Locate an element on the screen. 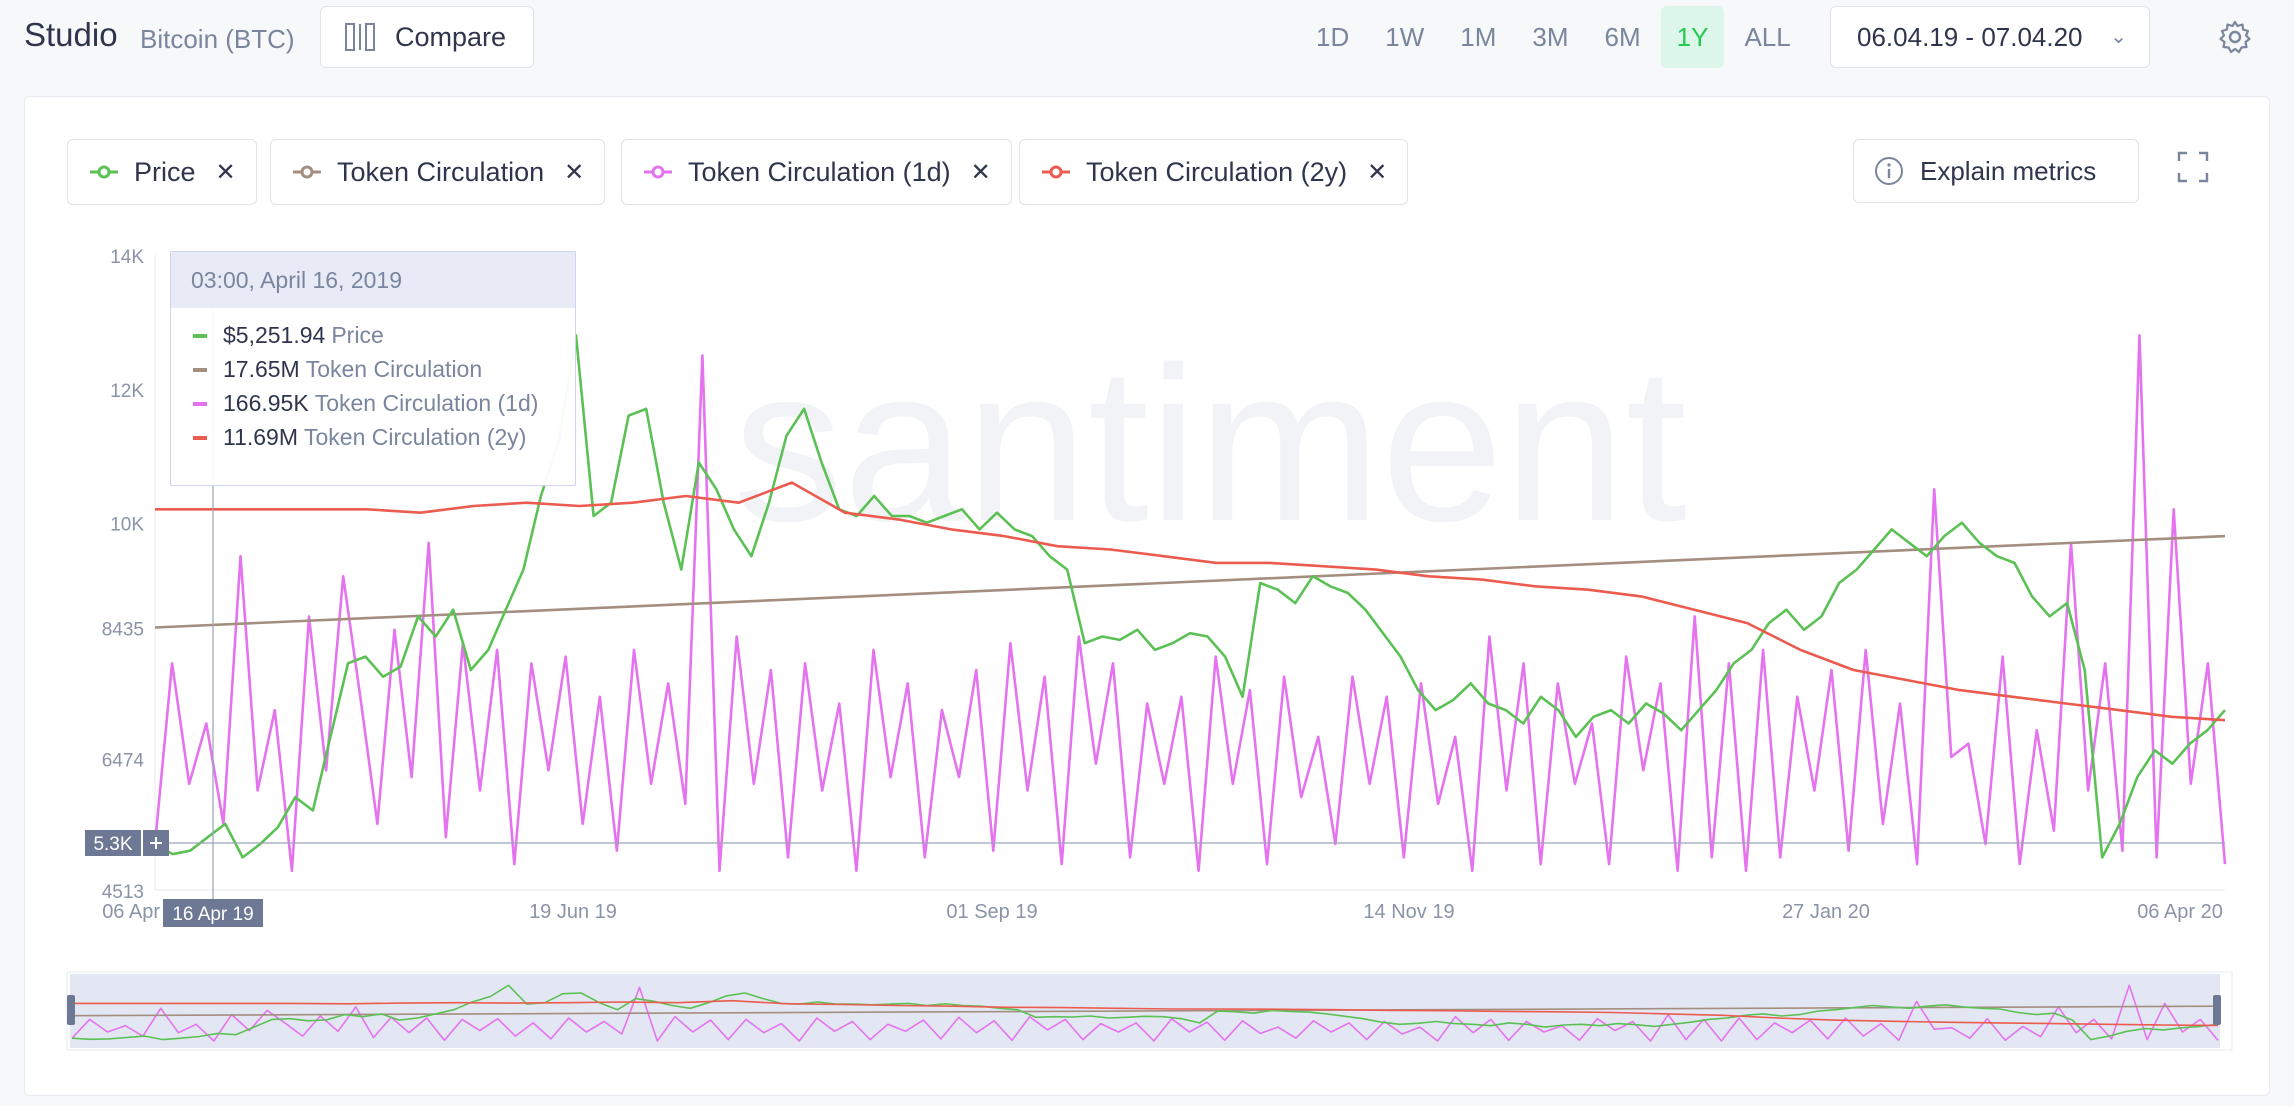 The width and height of the screenshot is (2294, 1106). tooltip-value: 166.95K is located at coordinates (266, 403).